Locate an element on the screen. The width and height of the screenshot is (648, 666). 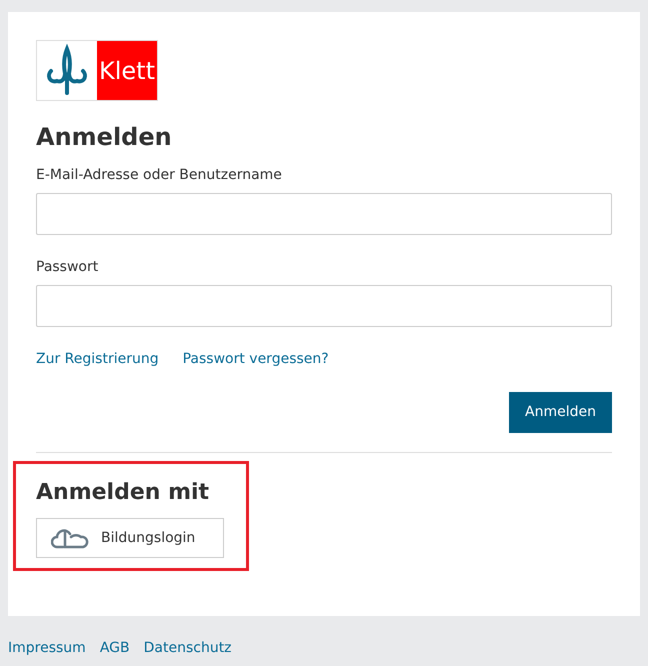
text-link: Zur Registrierung is located at coordinates (97, 359).